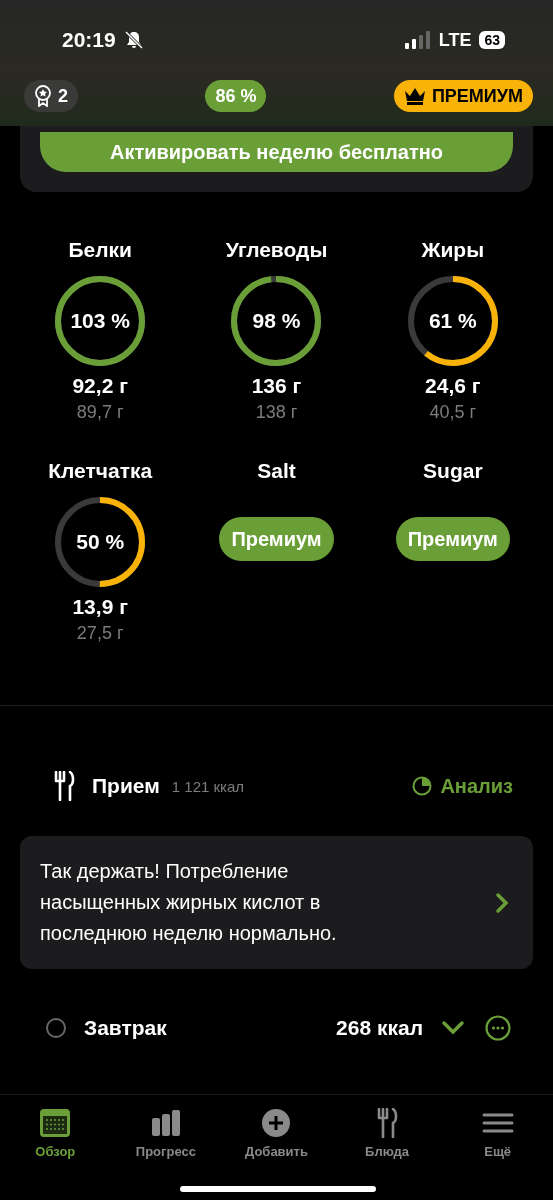  I want to click on tab-item: Обзор, so click(55, 1137).